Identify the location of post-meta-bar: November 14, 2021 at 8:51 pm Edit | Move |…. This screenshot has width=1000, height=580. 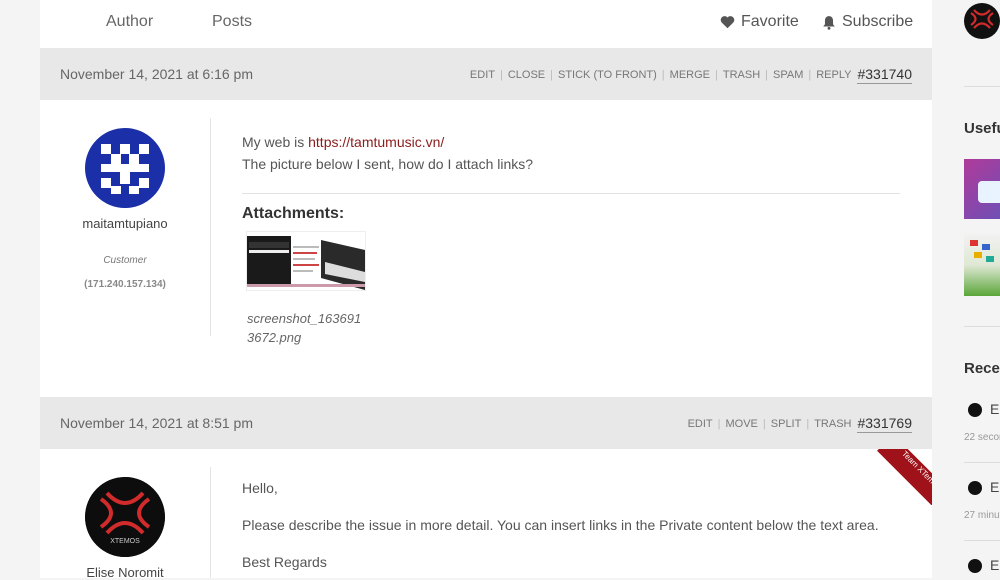
(486, 423).